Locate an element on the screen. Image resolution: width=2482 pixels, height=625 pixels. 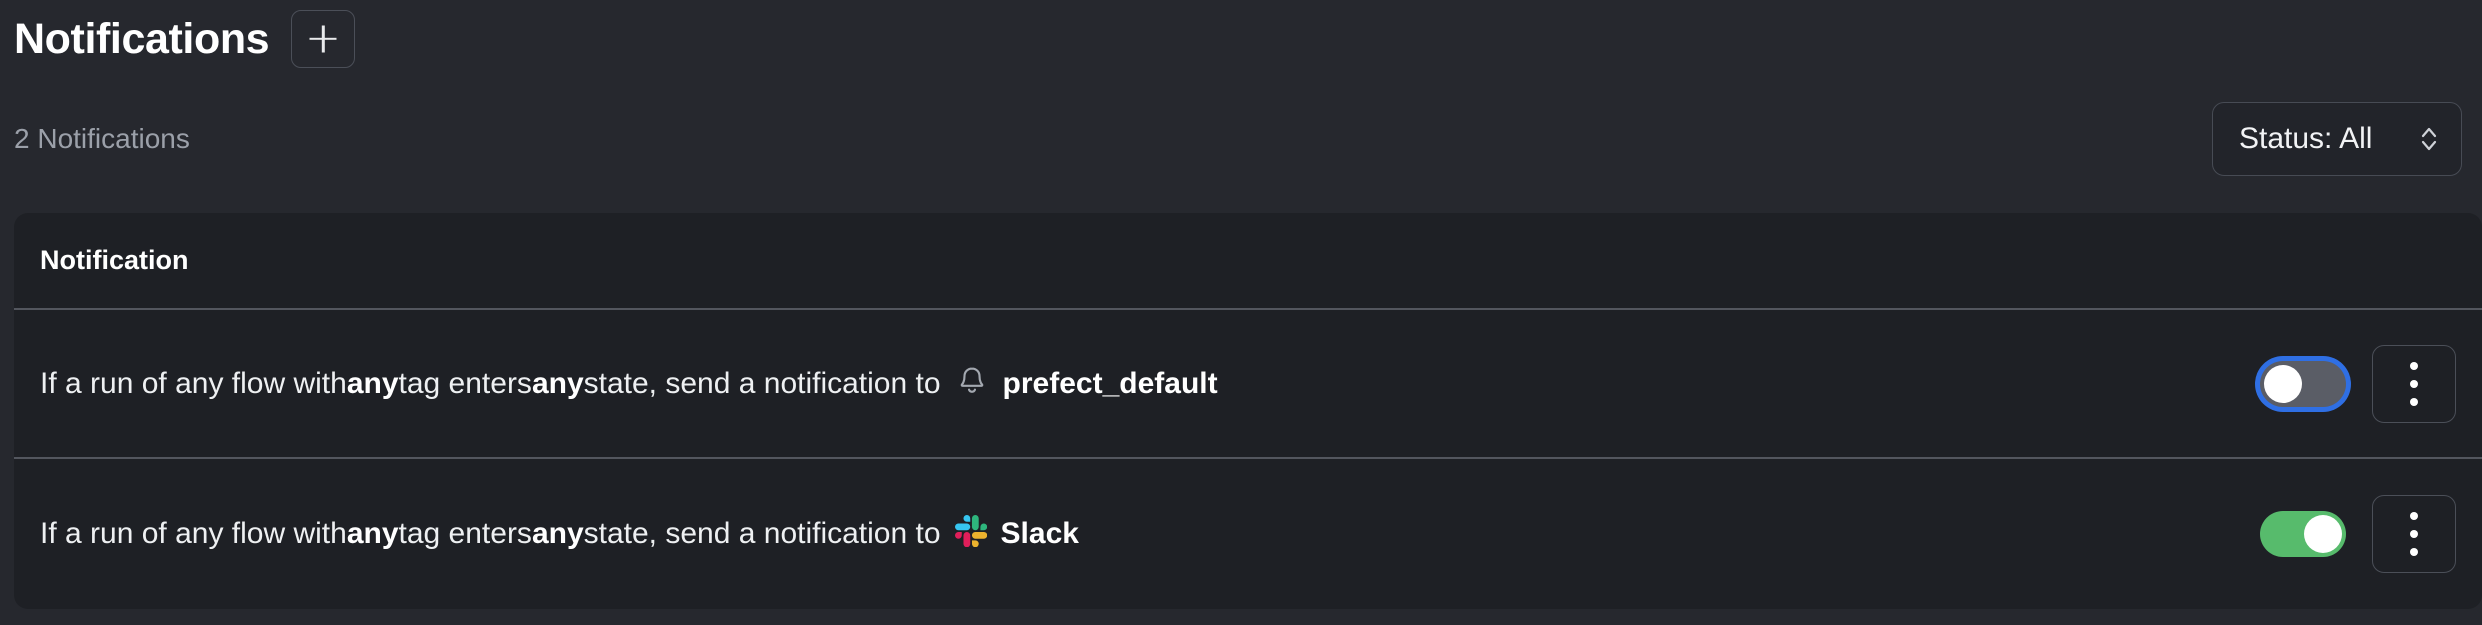
destination-name: Slack is located at coordinates (1039, 533).